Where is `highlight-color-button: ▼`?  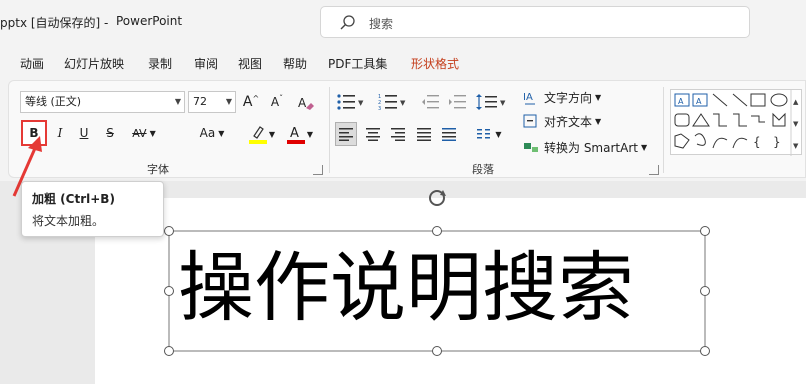
highlight-color-button: ▼ is located at coordinates (261, 134).